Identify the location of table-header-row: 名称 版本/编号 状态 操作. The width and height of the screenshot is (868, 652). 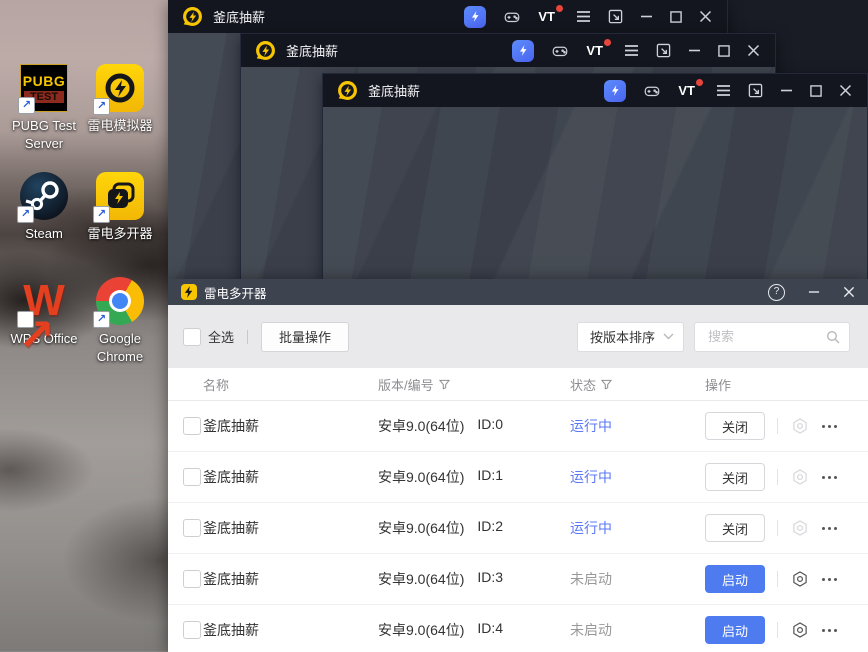
(518, 384).